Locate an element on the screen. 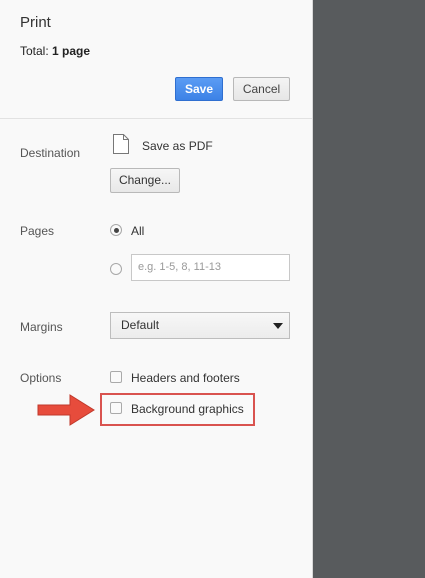  page-total: Total: 1 page is located at coordinates (55, 51).